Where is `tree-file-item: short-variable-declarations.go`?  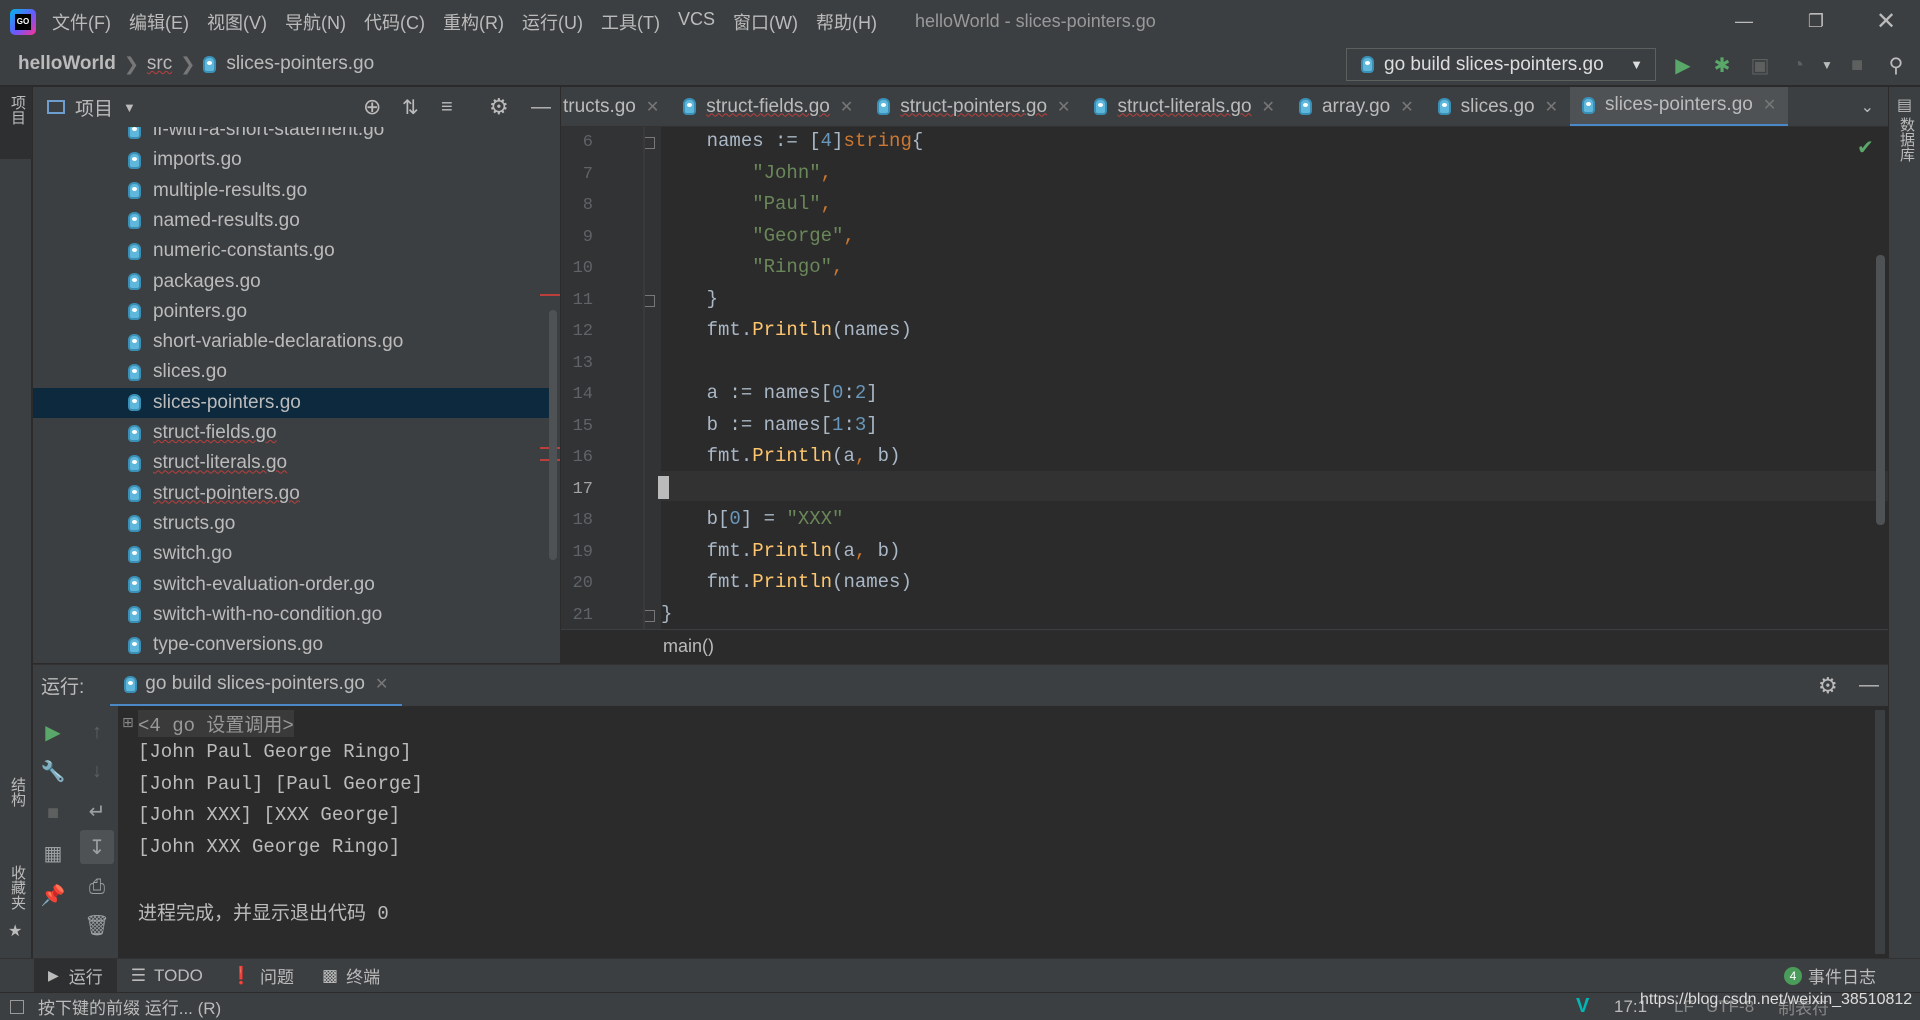
tree-file-item: short-variable-declarations.go is located at coordinates (293, 342).